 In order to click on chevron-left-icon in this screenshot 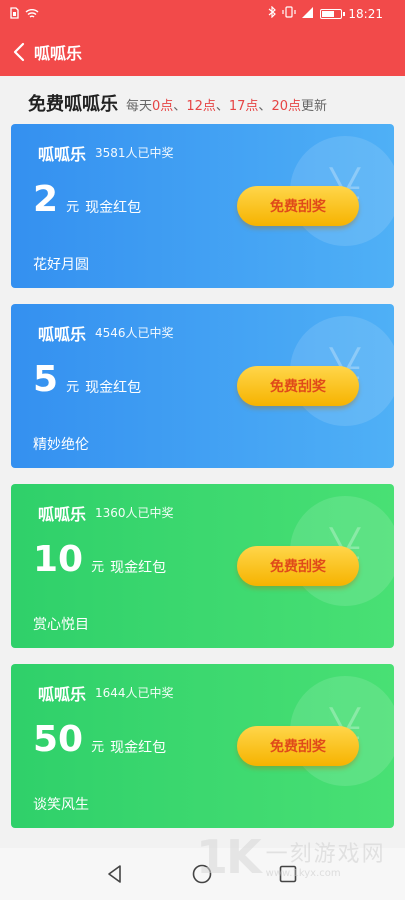, I will do `click(19, 52)`.